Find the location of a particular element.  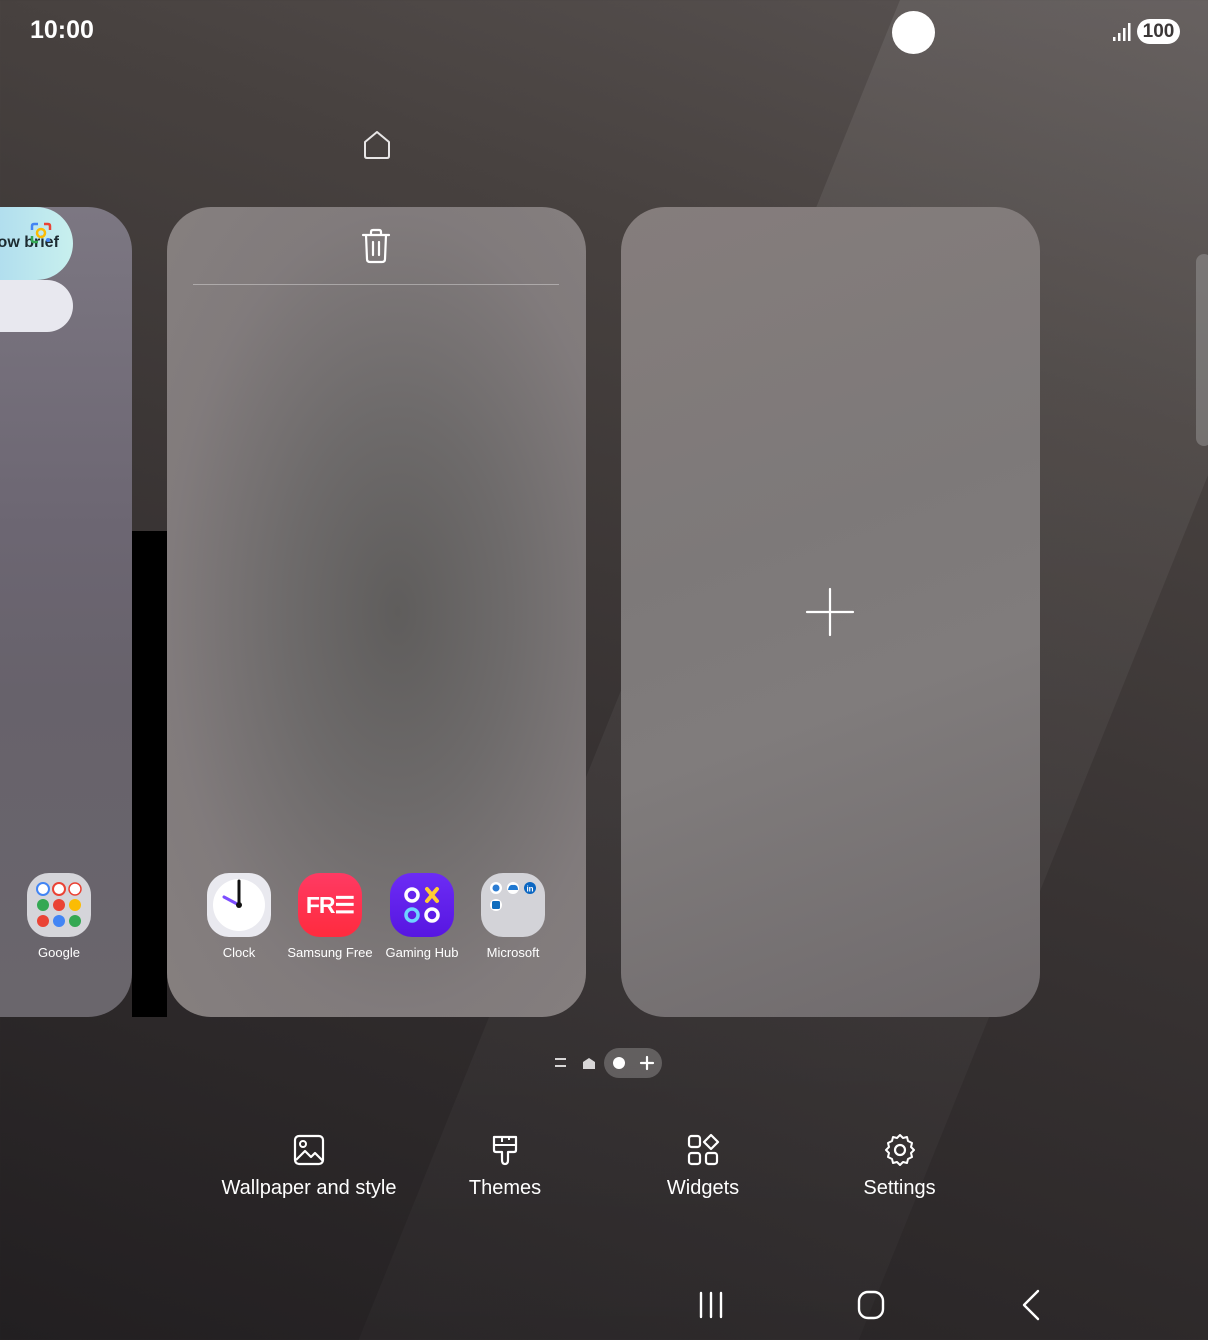

gear-icon is located at coordinates (899, 1150).